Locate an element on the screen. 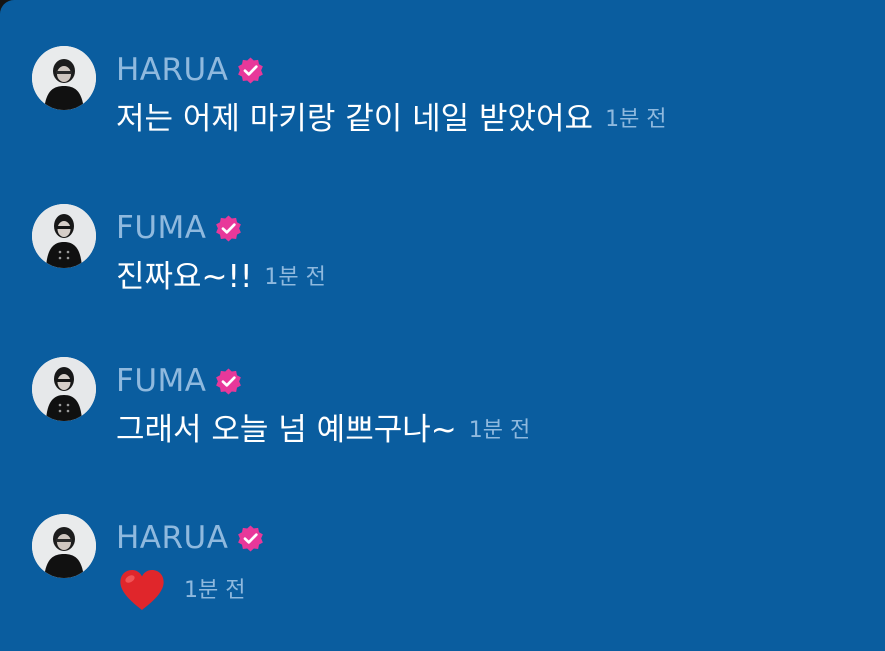 This screenshot has height=651, width=885. heart-emoji-icon is located at coordinates (142, 590).